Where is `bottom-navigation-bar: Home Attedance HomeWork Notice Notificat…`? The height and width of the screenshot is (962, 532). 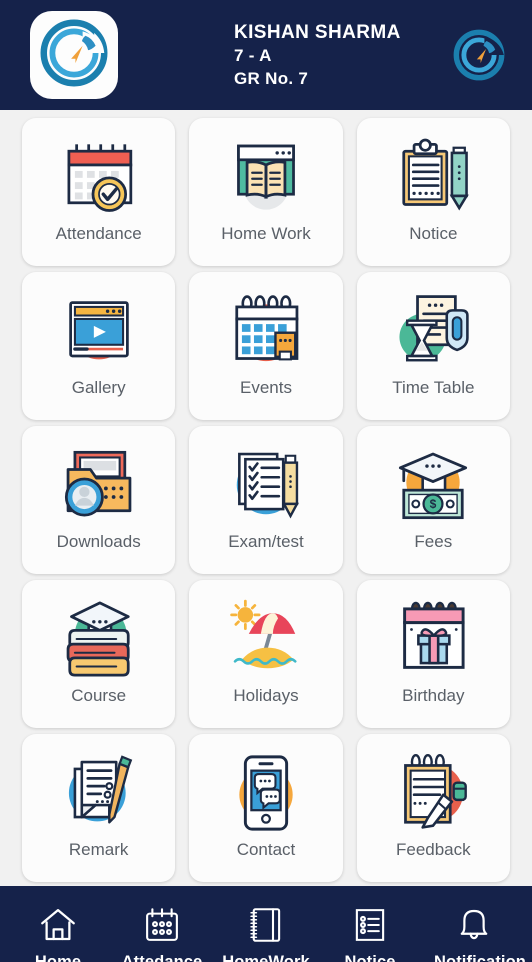
bottom-navigation-bar: Home Attedance HomeWork Notice Notificat… is located at coordinates (266, 924).